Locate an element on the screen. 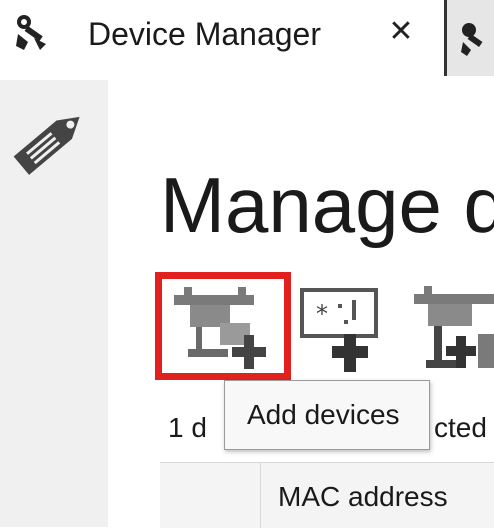 This screenshot has height=528, width=494. page-title: Manage d is located at coordinates (327, 205).